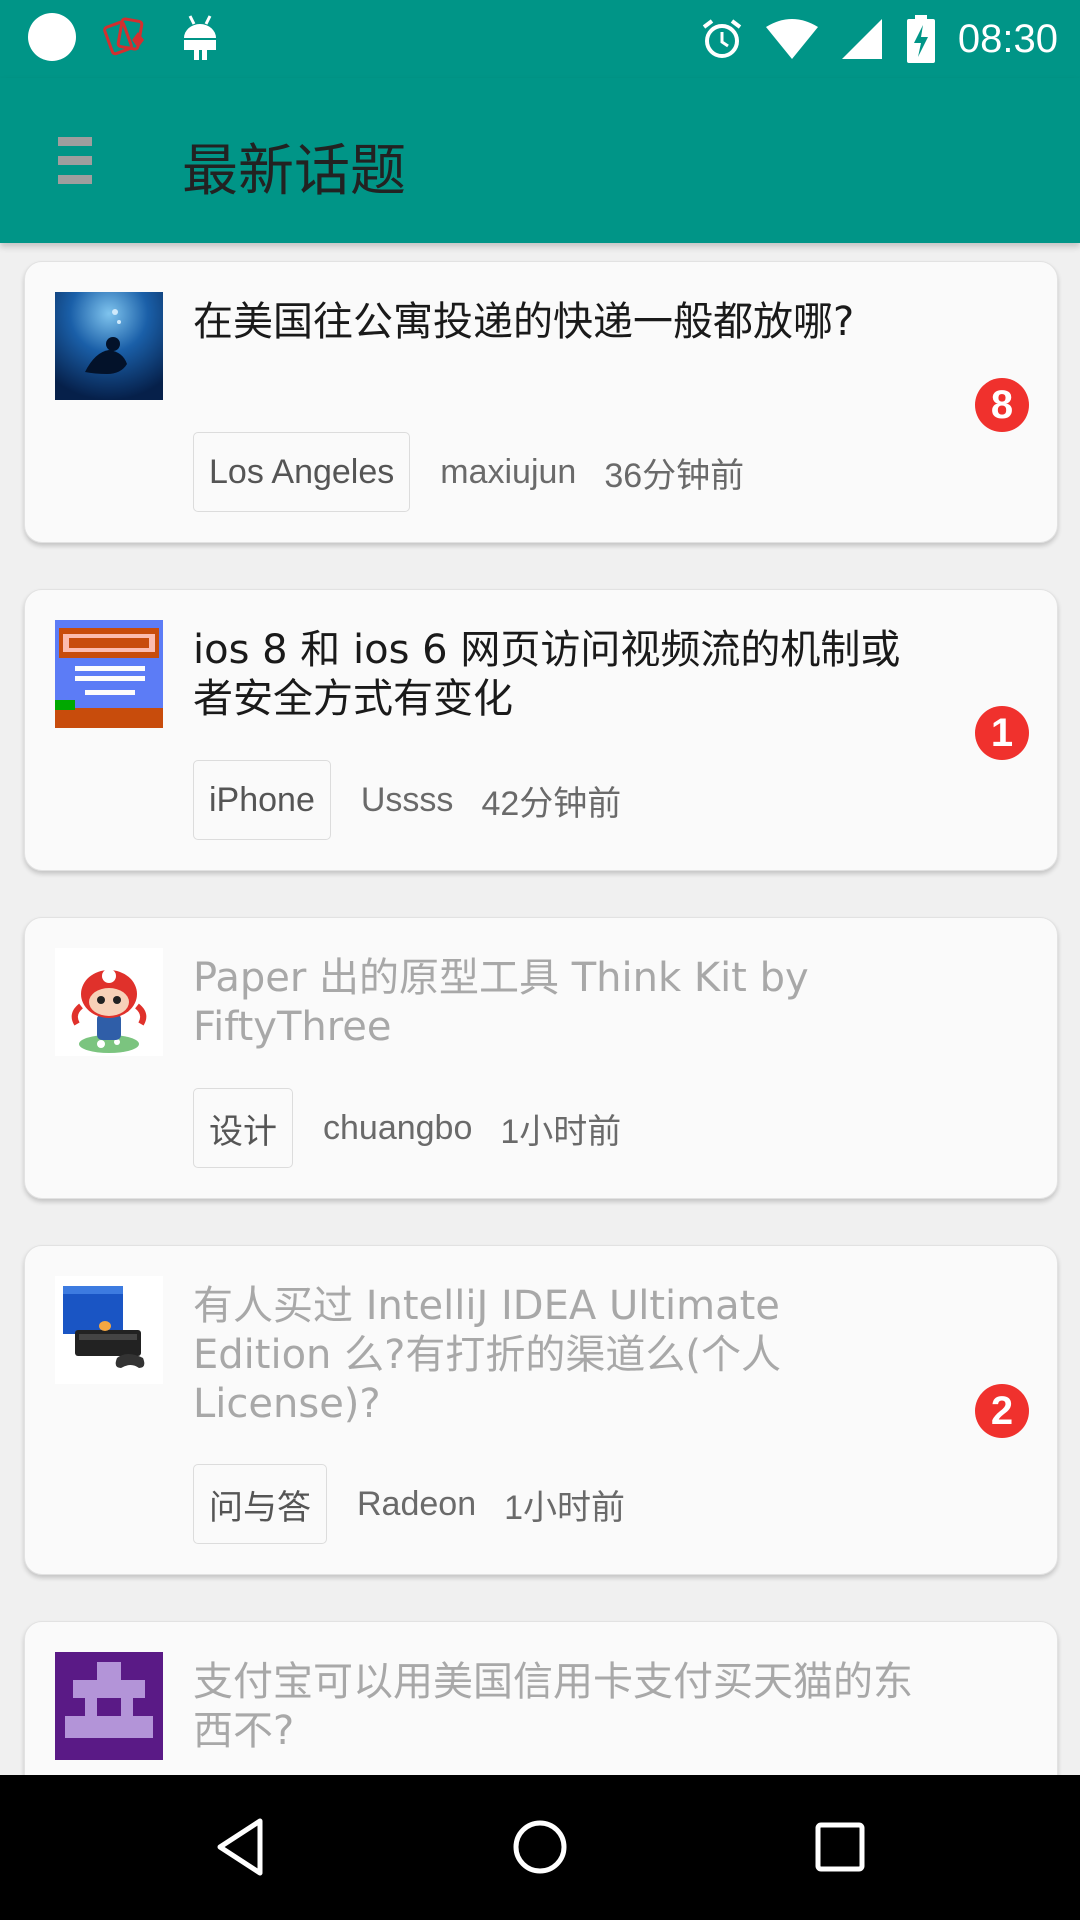  I want to click on avatar-diver, so click(109, 346).